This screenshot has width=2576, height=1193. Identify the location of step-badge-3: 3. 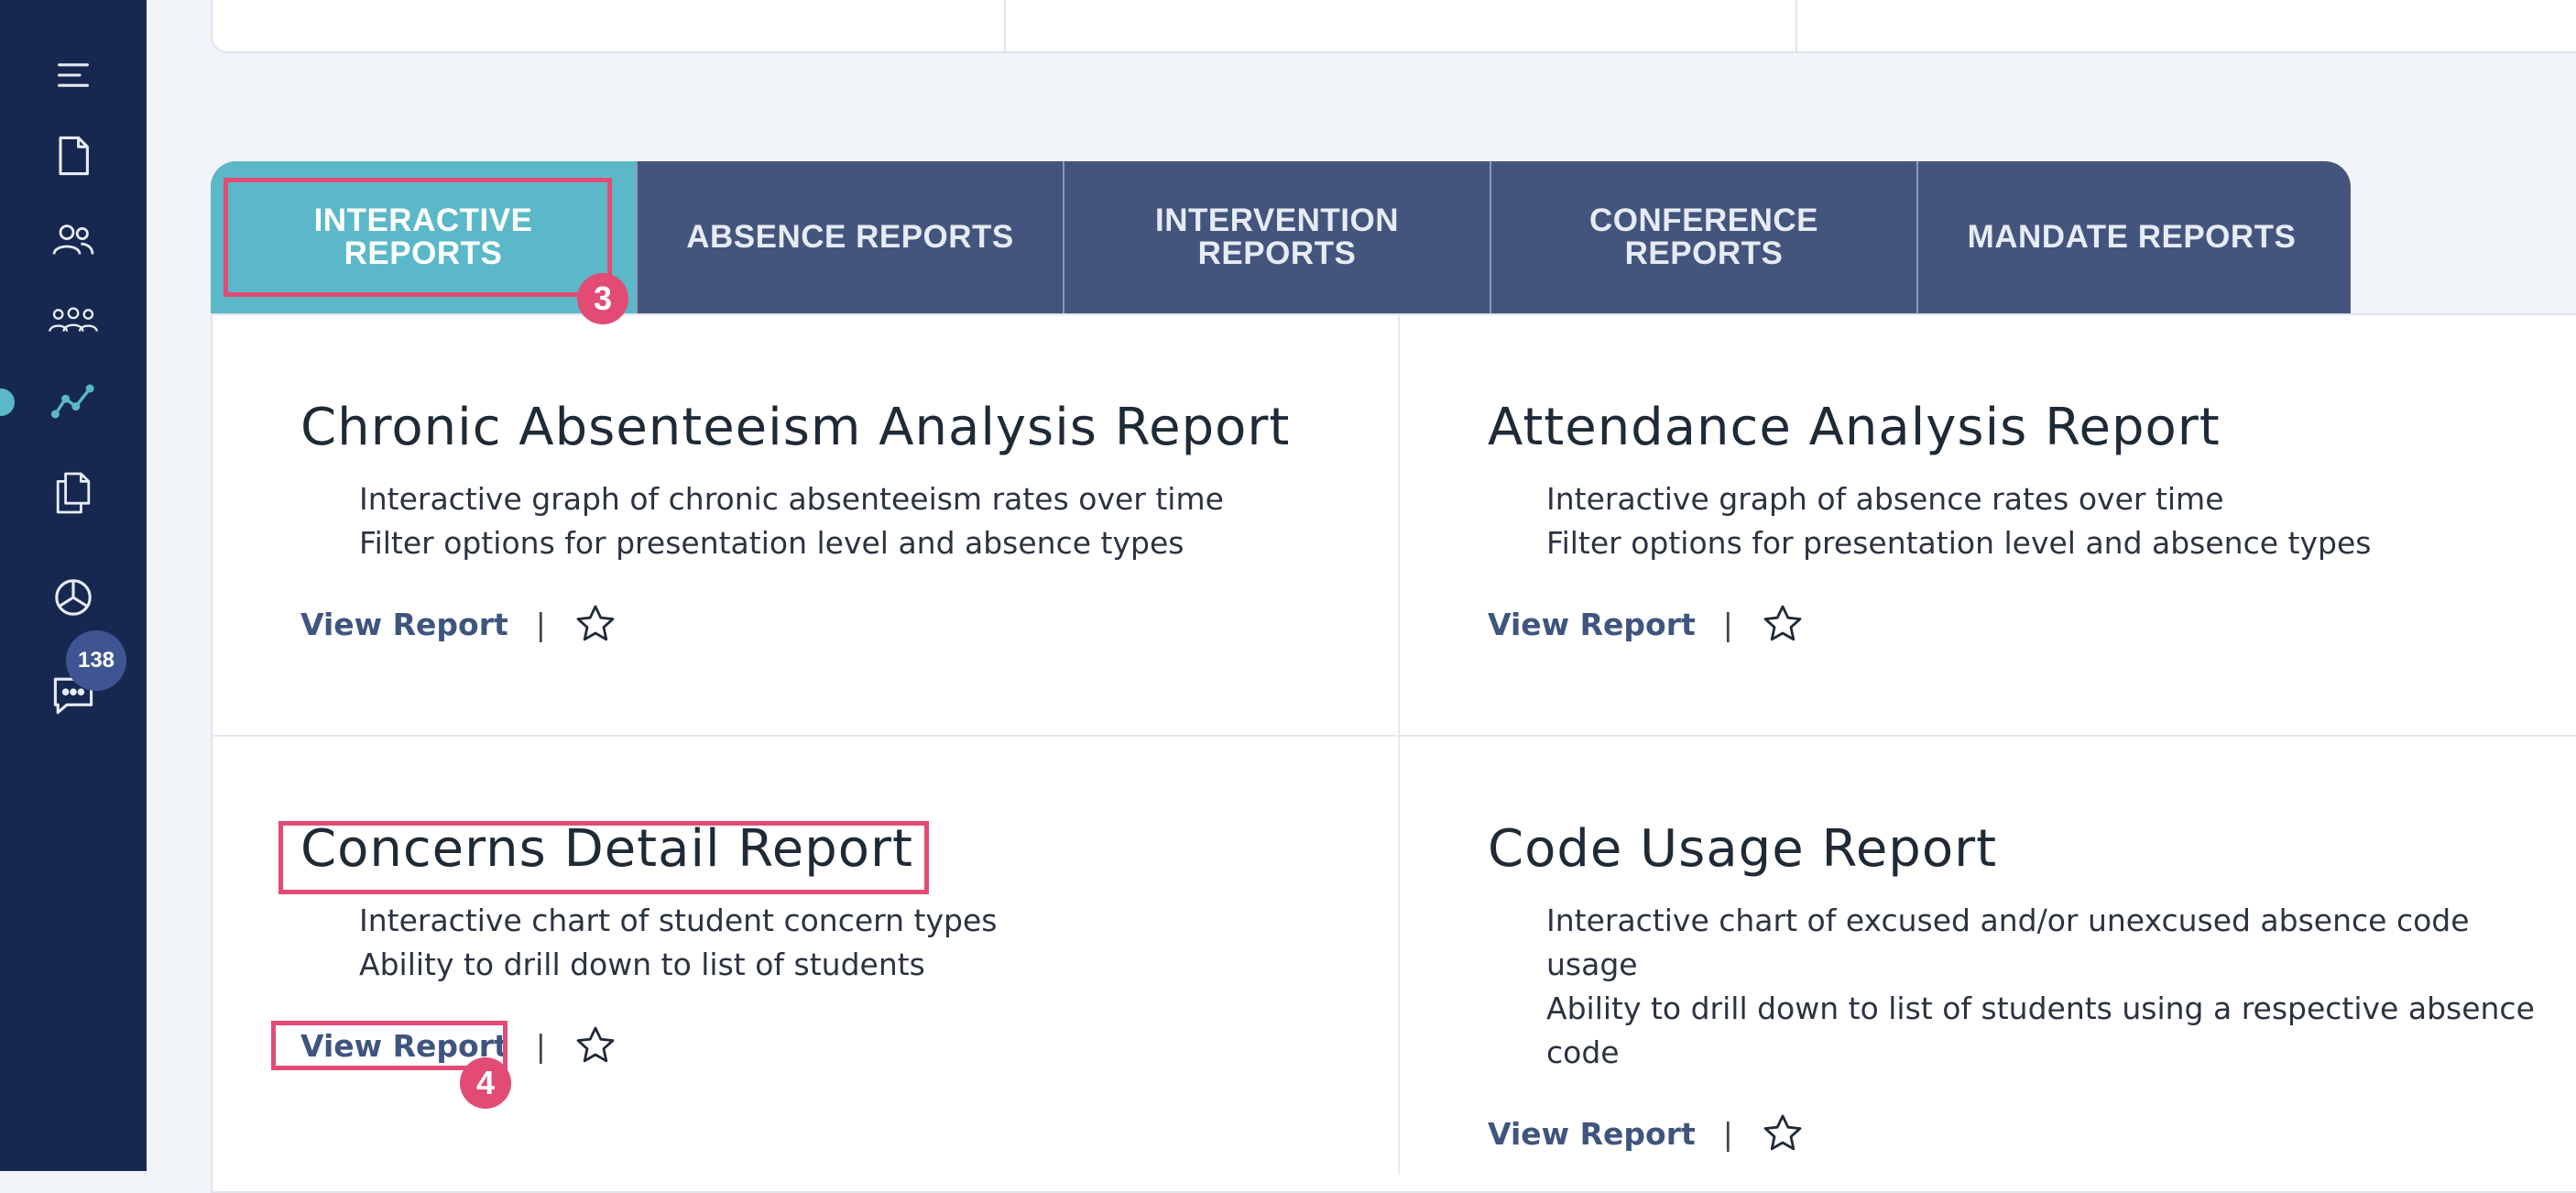
(602, 299).